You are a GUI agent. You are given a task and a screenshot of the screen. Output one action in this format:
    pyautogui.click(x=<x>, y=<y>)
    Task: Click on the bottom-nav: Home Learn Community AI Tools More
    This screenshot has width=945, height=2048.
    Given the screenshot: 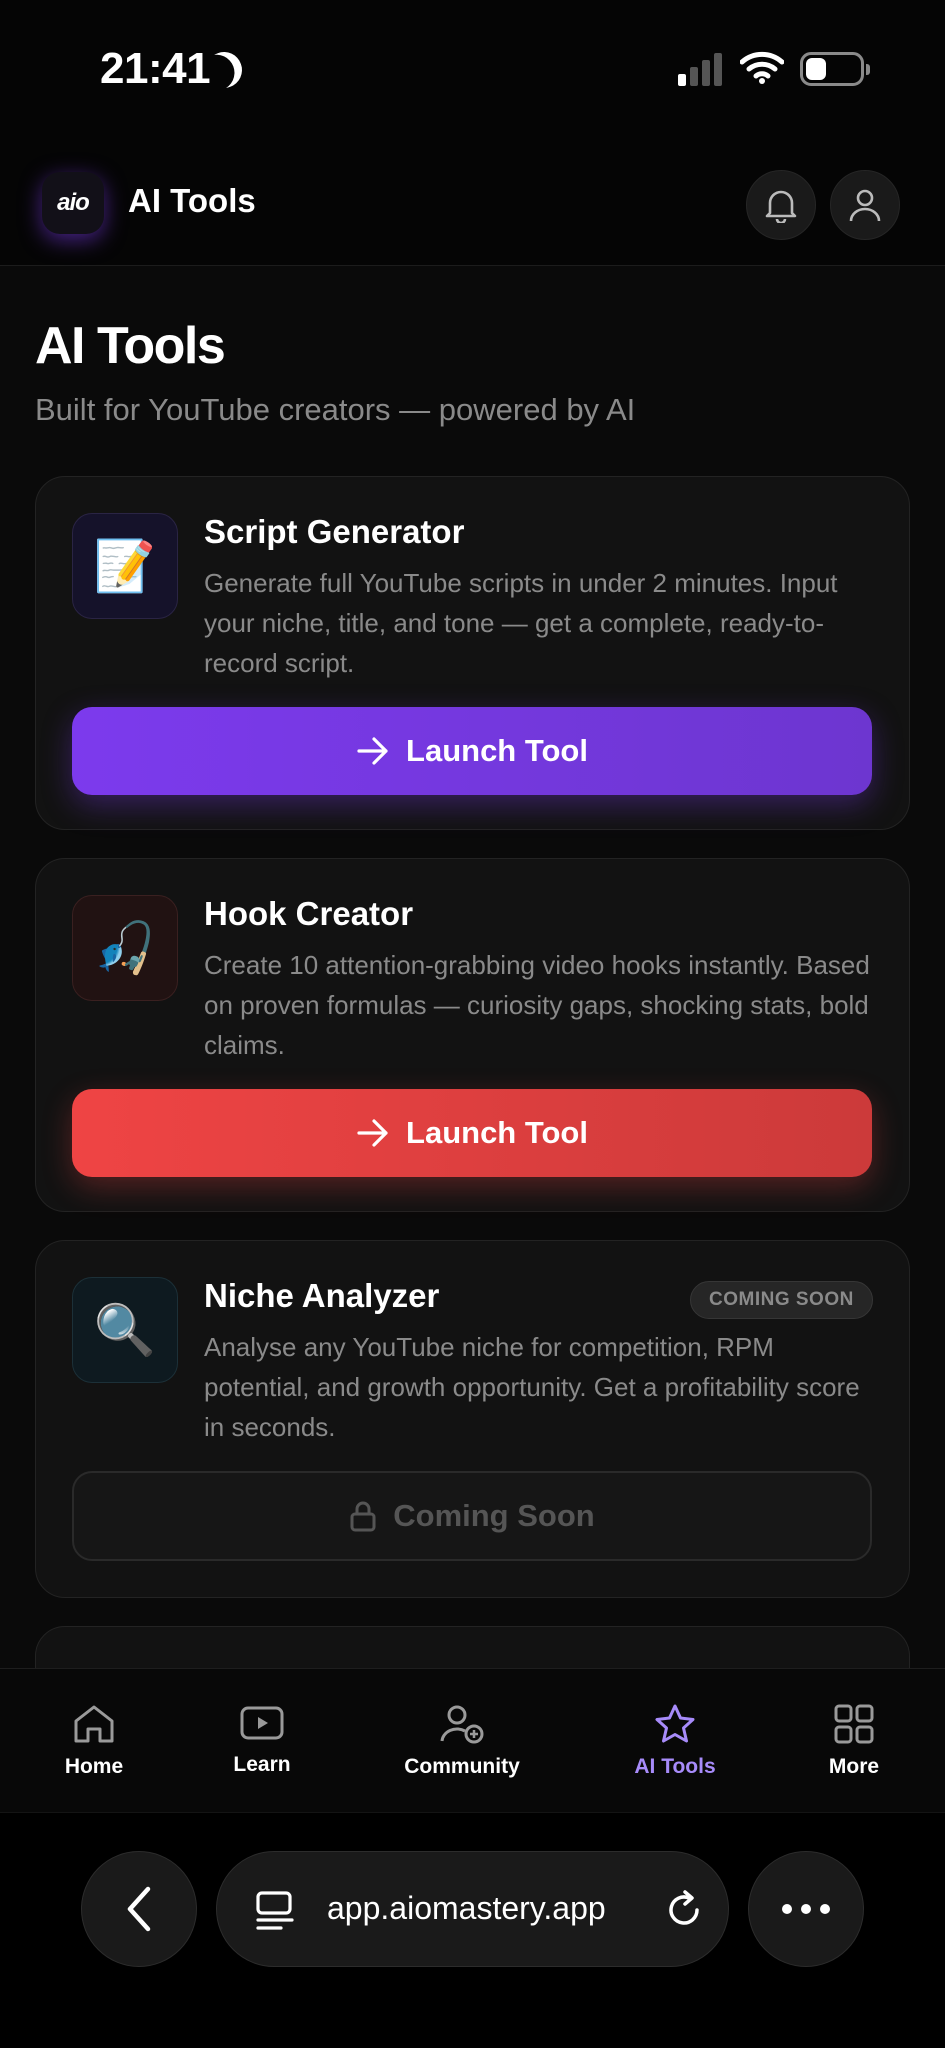 What is the action you would take?
    pyautogui.click(x=472, y=1740)
    